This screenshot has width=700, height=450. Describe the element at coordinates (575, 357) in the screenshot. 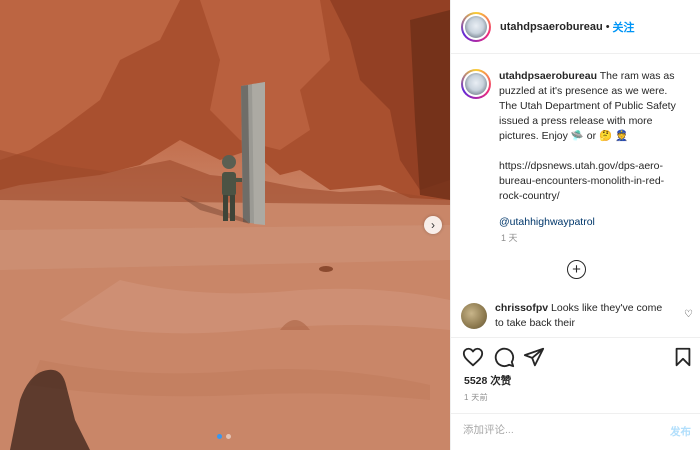

I see `post-actions` at that location.